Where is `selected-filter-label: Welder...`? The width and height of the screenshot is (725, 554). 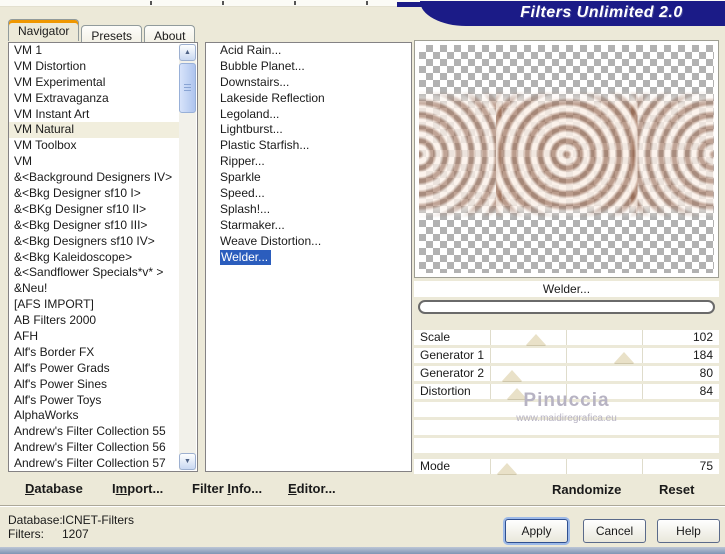 selected-filter-label: Welder... is located at coordinates (566, 289).